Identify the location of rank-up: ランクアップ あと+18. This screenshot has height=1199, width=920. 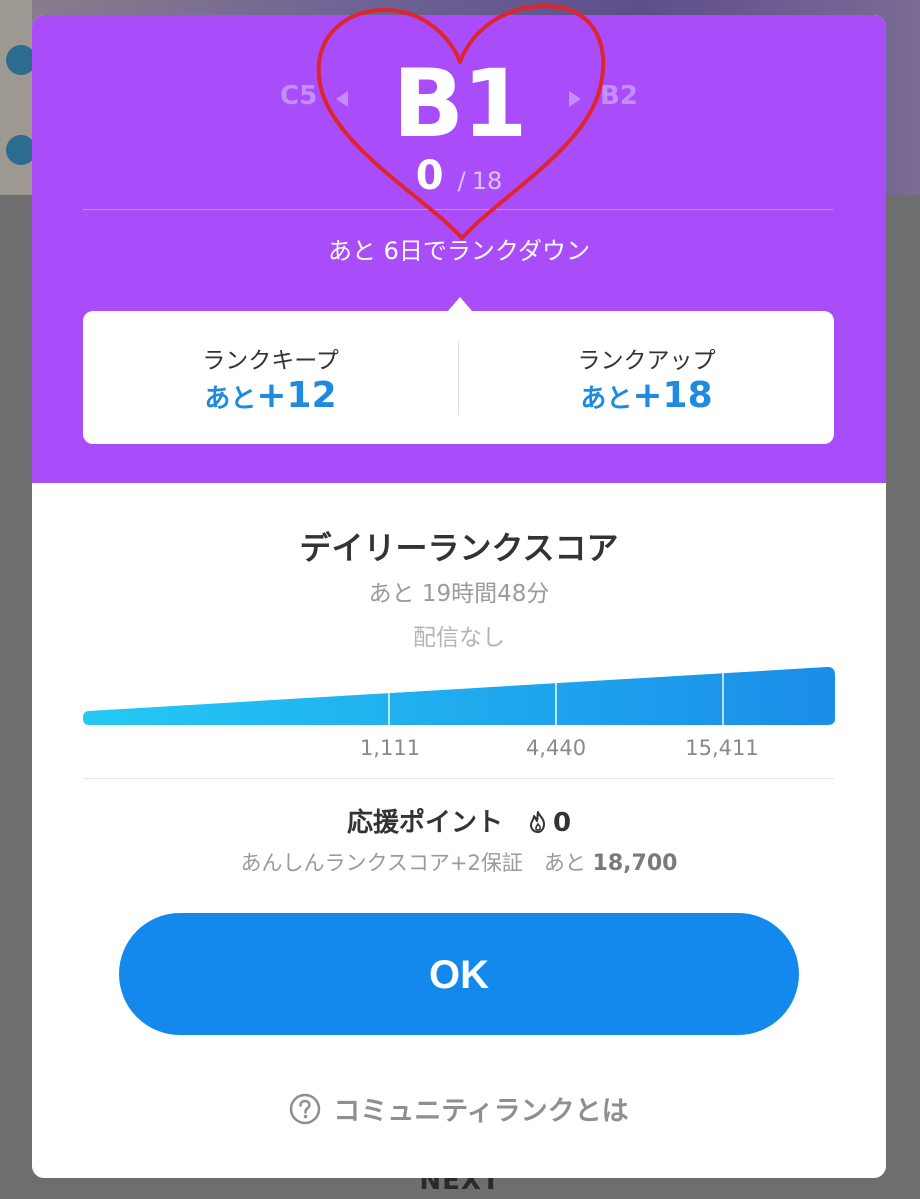
(646, 377).